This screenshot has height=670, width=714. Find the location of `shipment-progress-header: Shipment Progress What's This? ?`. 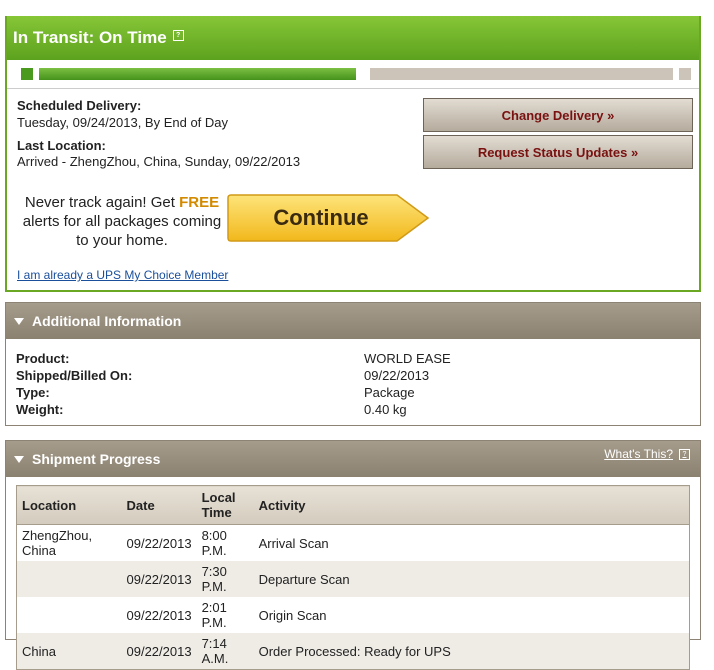

shipment-progress-header: Shipment Progress What's This? ? is located at coordinates (353, 459).